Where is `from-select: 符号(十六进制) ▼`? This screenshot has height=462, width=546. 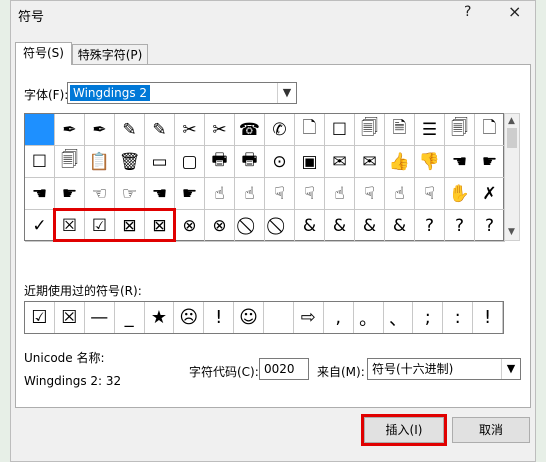 from-select: 符号(十六进制) ▼ is located at coordinates (444, 369).